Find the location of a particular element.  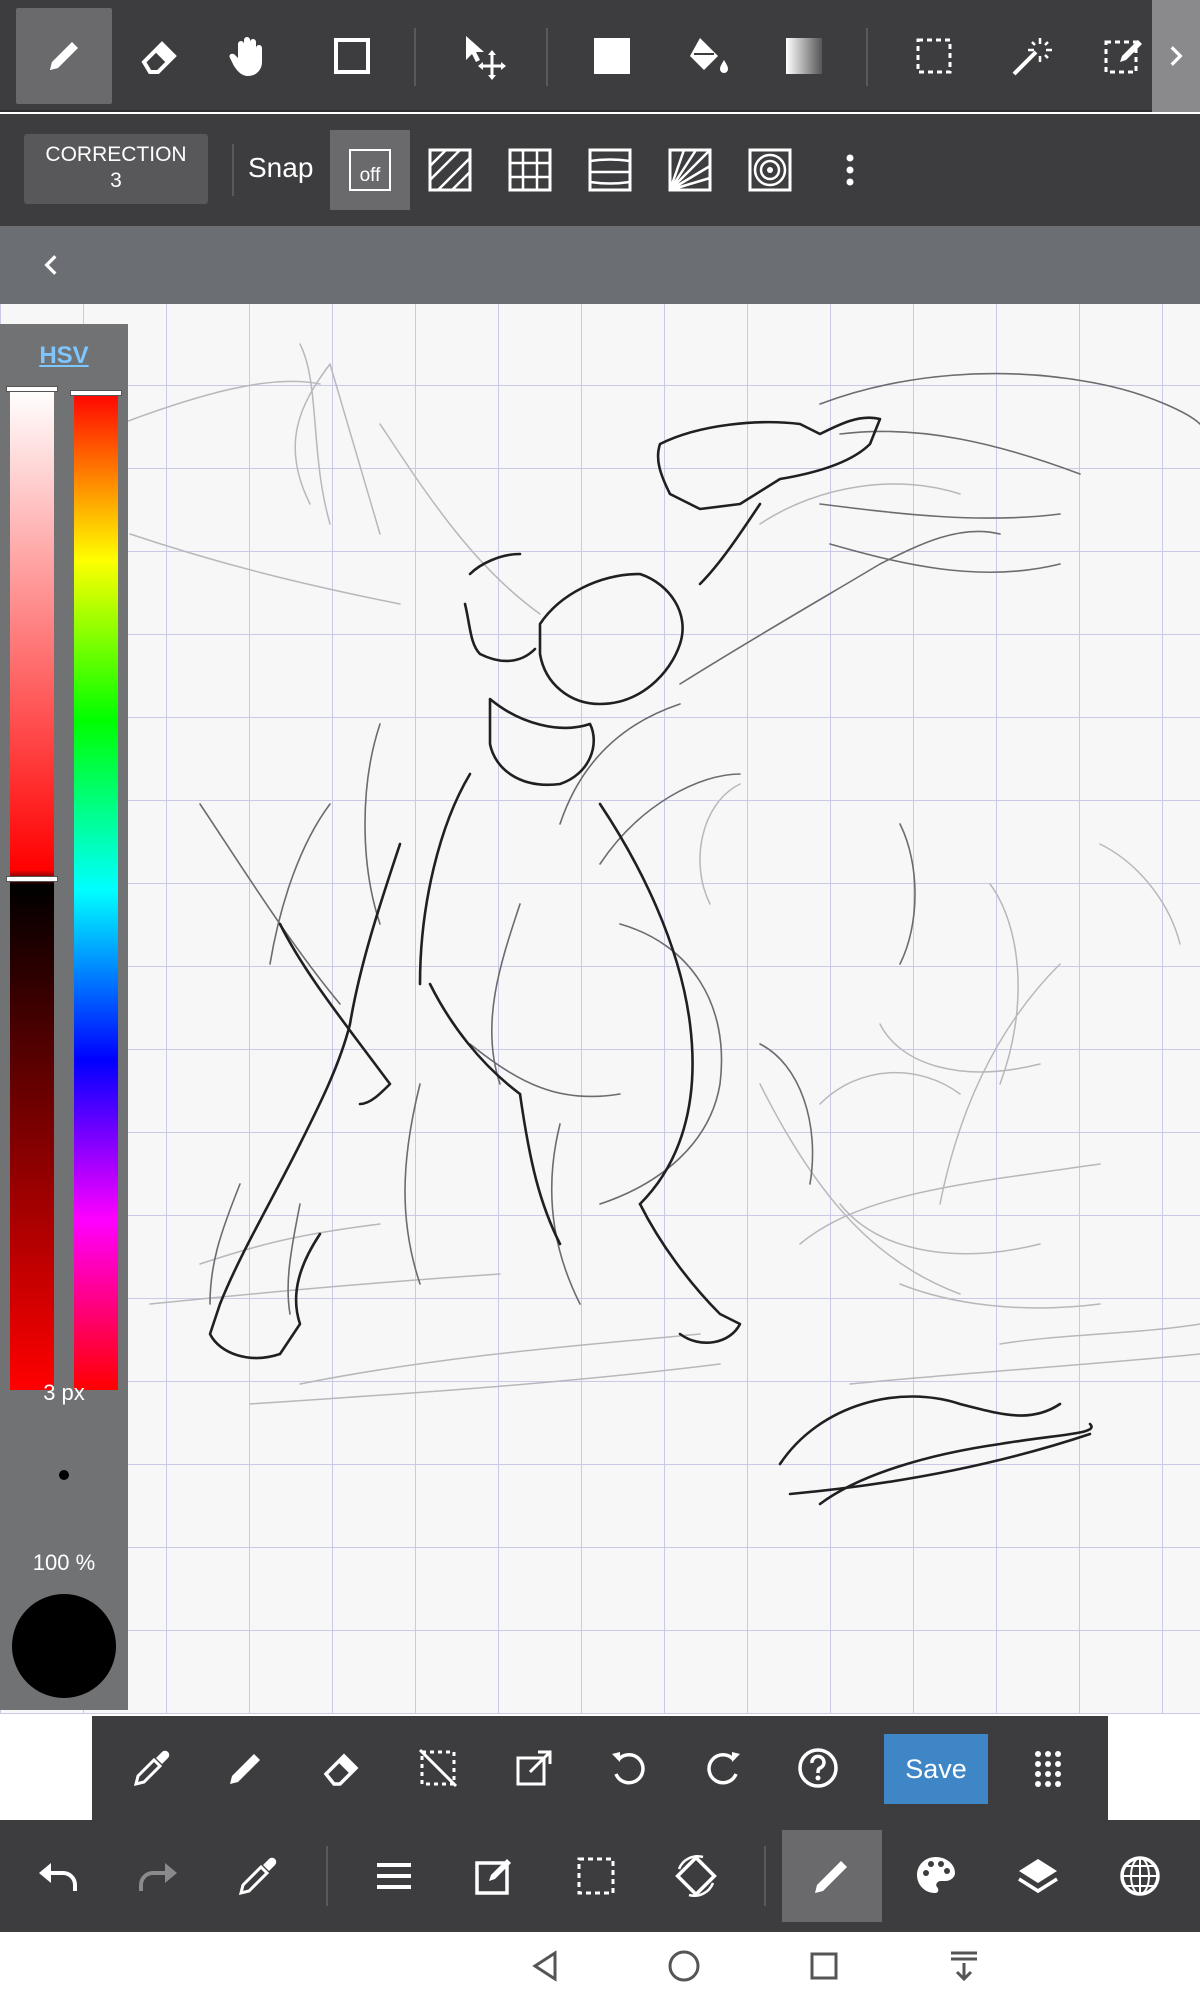

opacity-label: 100 % is located at coordinates (64, 1563).